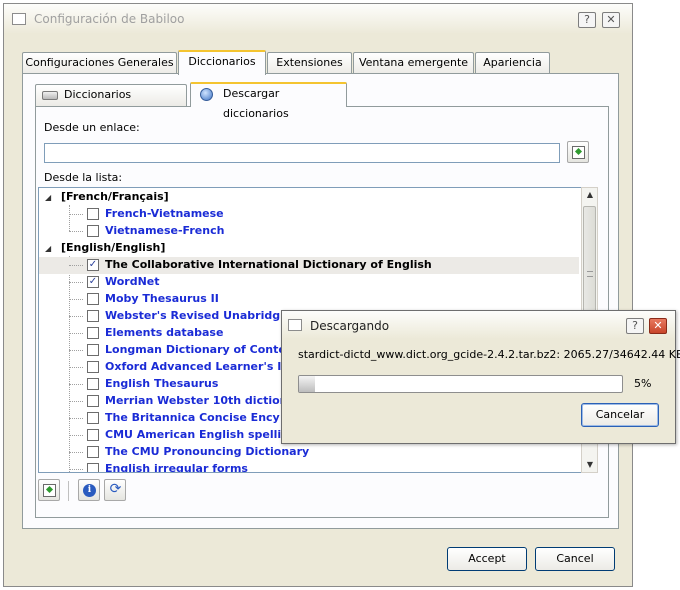  Describe the element at coordinates (590, 464) in the screenshot. I see `scroll-down-icon: ▼` at that location.